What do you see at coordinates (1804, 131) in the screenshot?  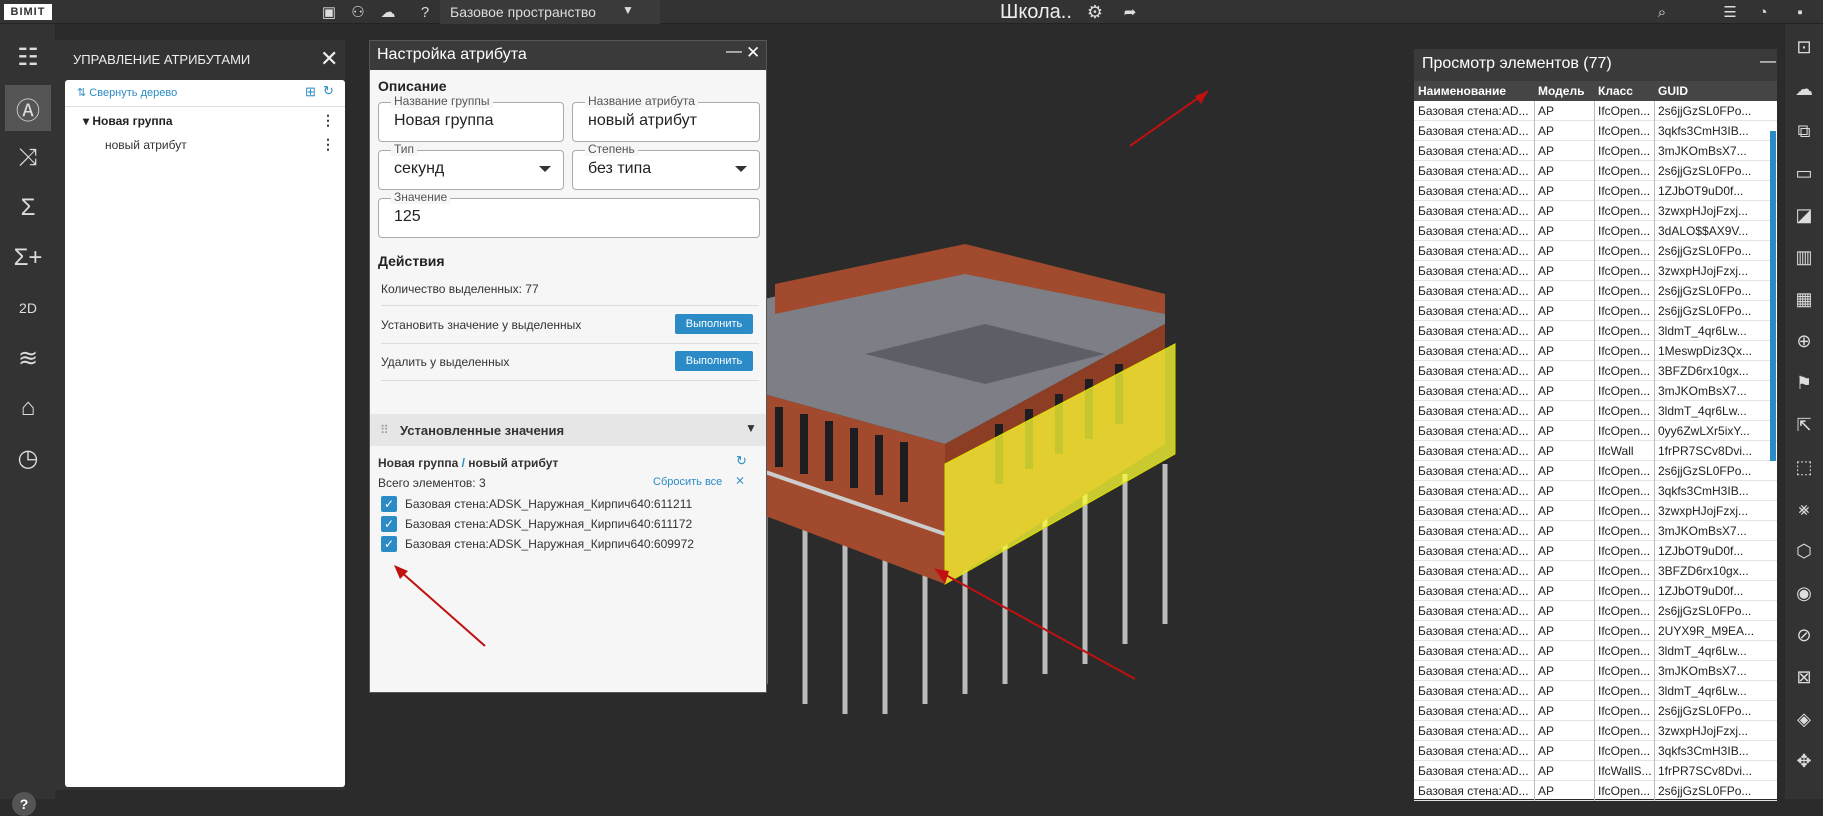 I see `fit-icon: ⧉` at bounding box center [1804, 131].